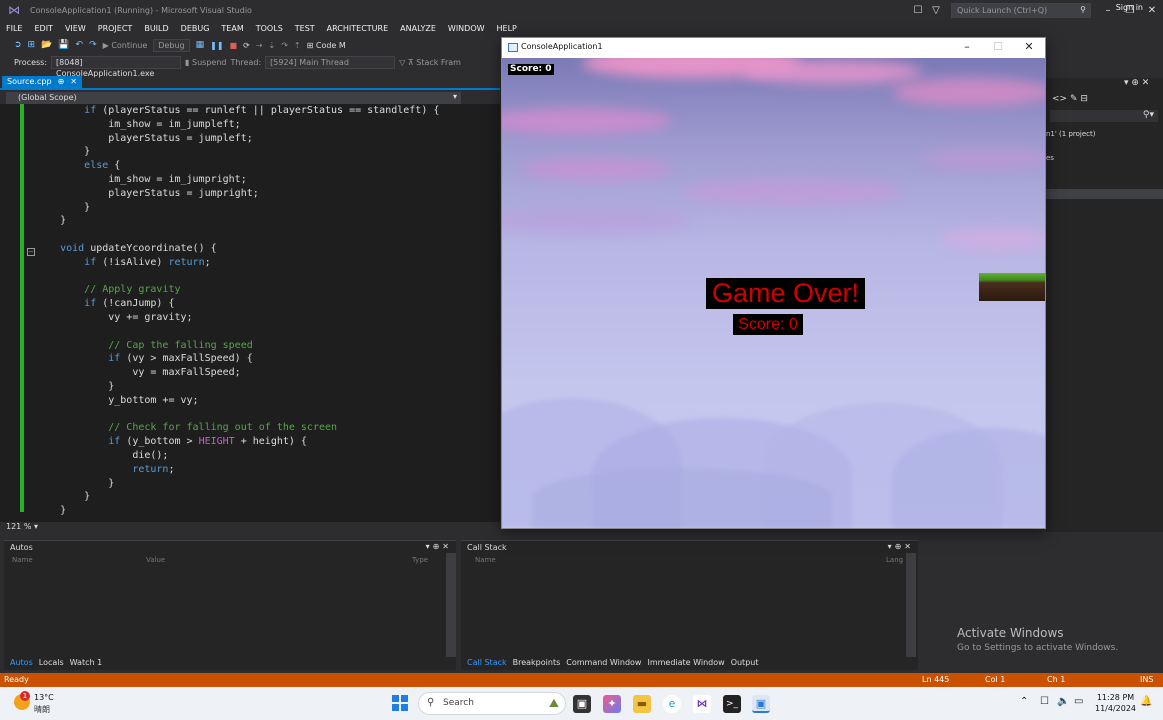 The width and height of the screenshot is (1163, 720). Describe the element at coordinates (1044, 701) in the screenshot. I see `network-icon: ☐` at that location.